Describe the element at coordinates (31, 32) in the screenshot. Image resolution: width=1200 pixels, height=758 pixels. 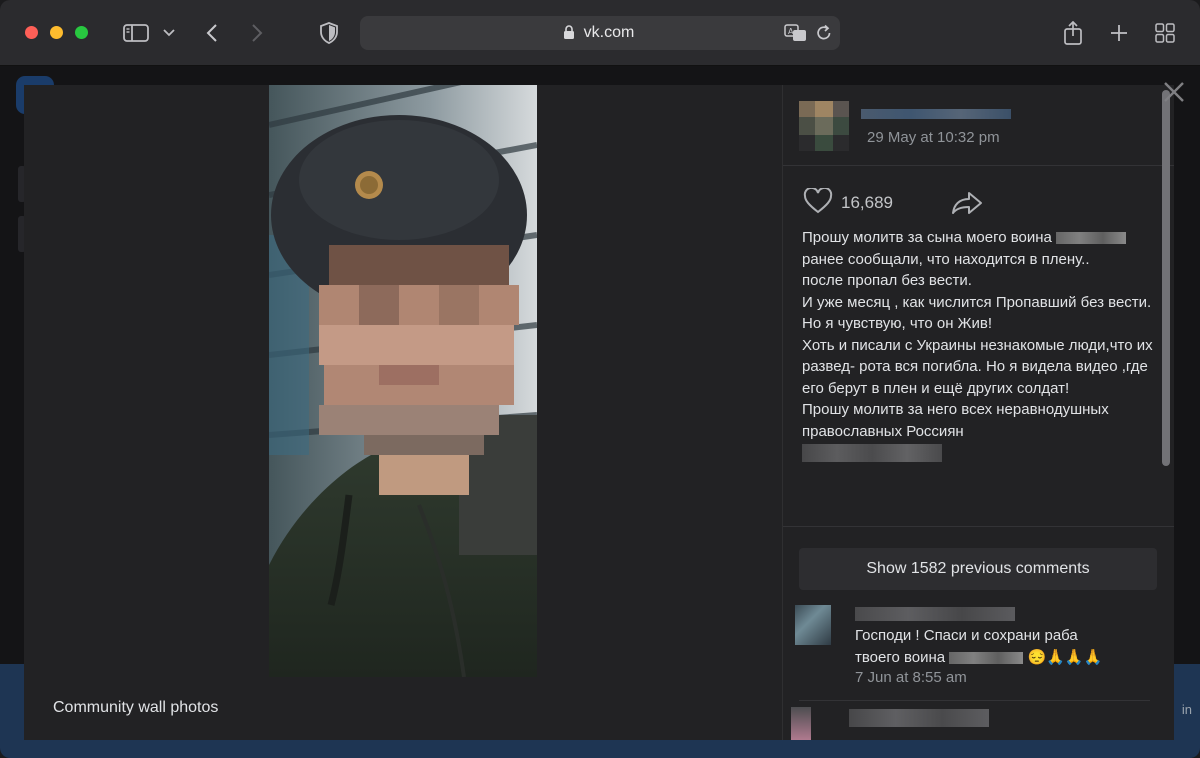
I see `close-window-button` at that location.